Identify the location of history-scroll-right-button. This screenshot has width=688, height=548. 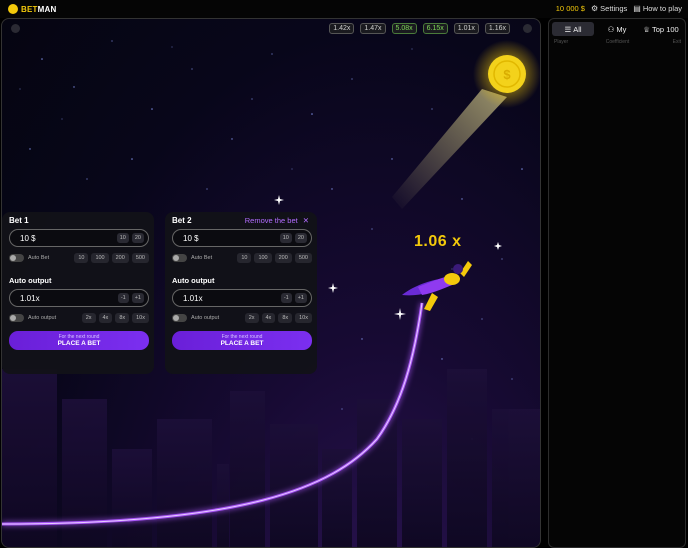
(527, 28).